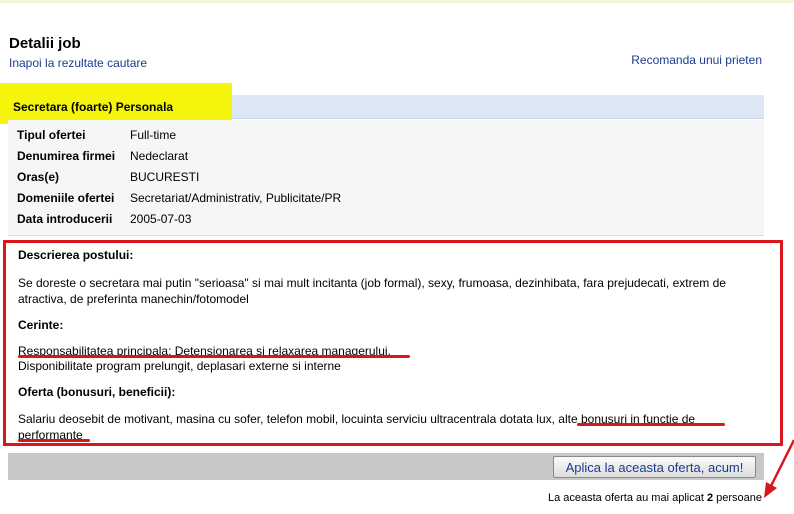 Image resolution: width=794 pixels, height=514 pixels. What do you see at coordinates (779, 468) in the screenshot?
I see `red-arrow-annotation` at bounding box center [779, 468].